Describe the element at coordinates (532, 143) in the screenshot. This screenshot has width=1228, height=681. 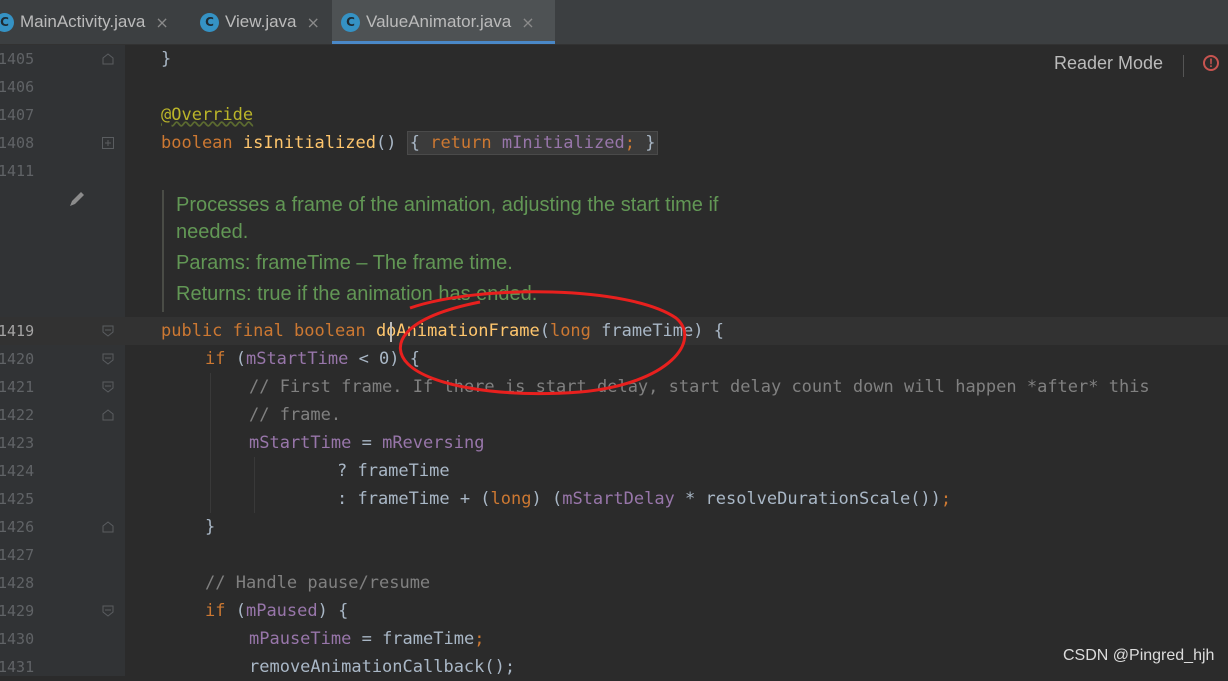
I see `collapsed-region: { return mInitialized; }` at that location.